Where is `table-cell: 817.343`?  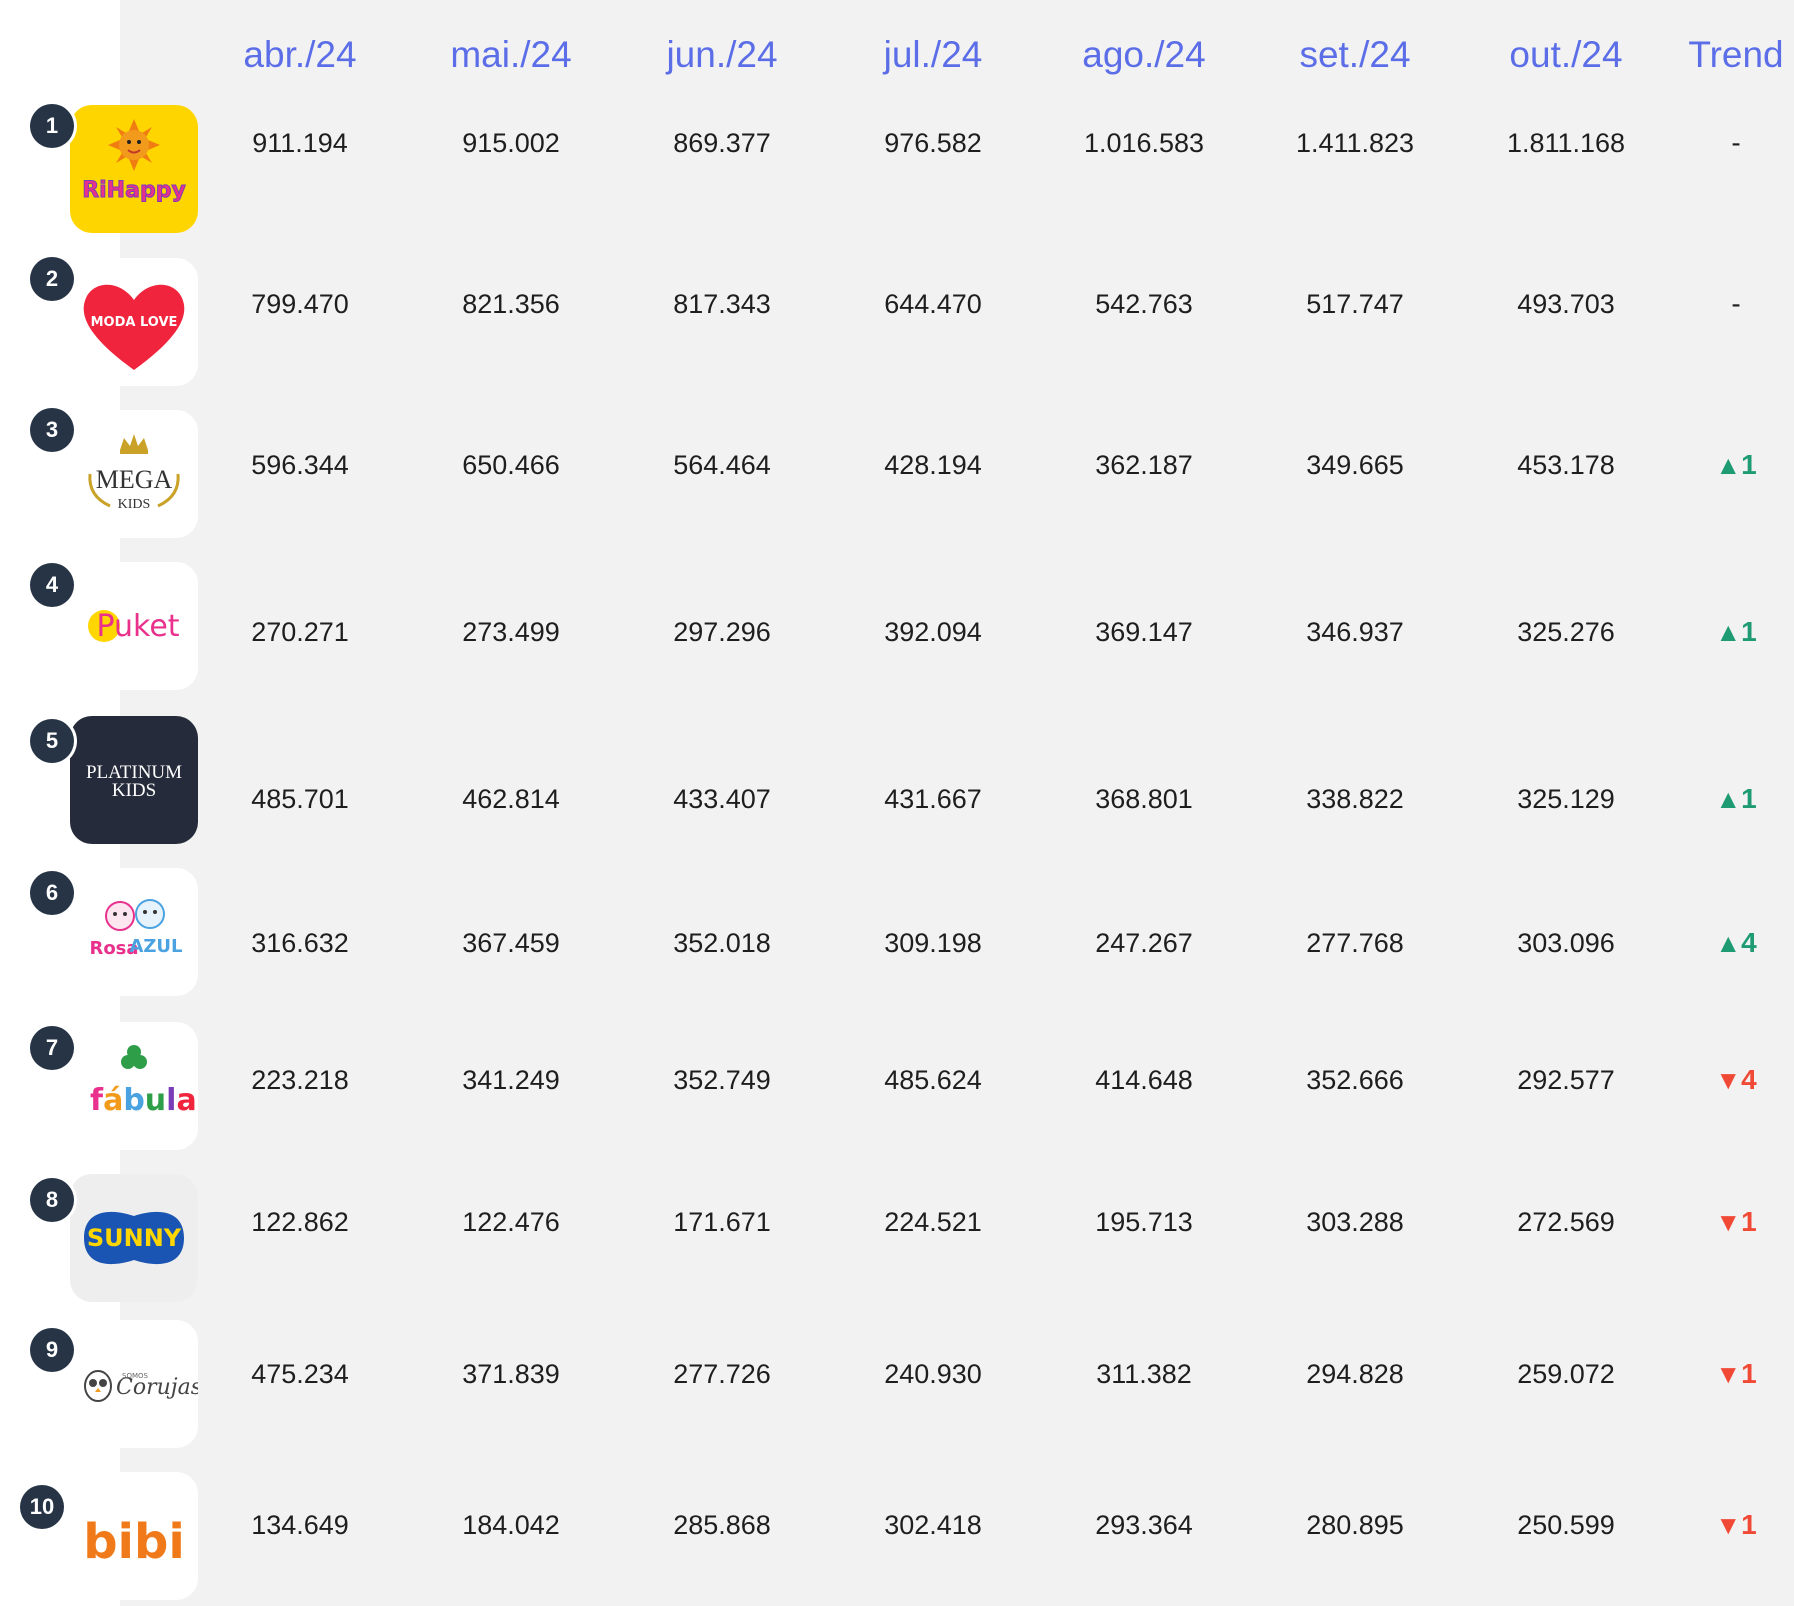 table-cell: 817.343 is located at coordinates (722, 304).